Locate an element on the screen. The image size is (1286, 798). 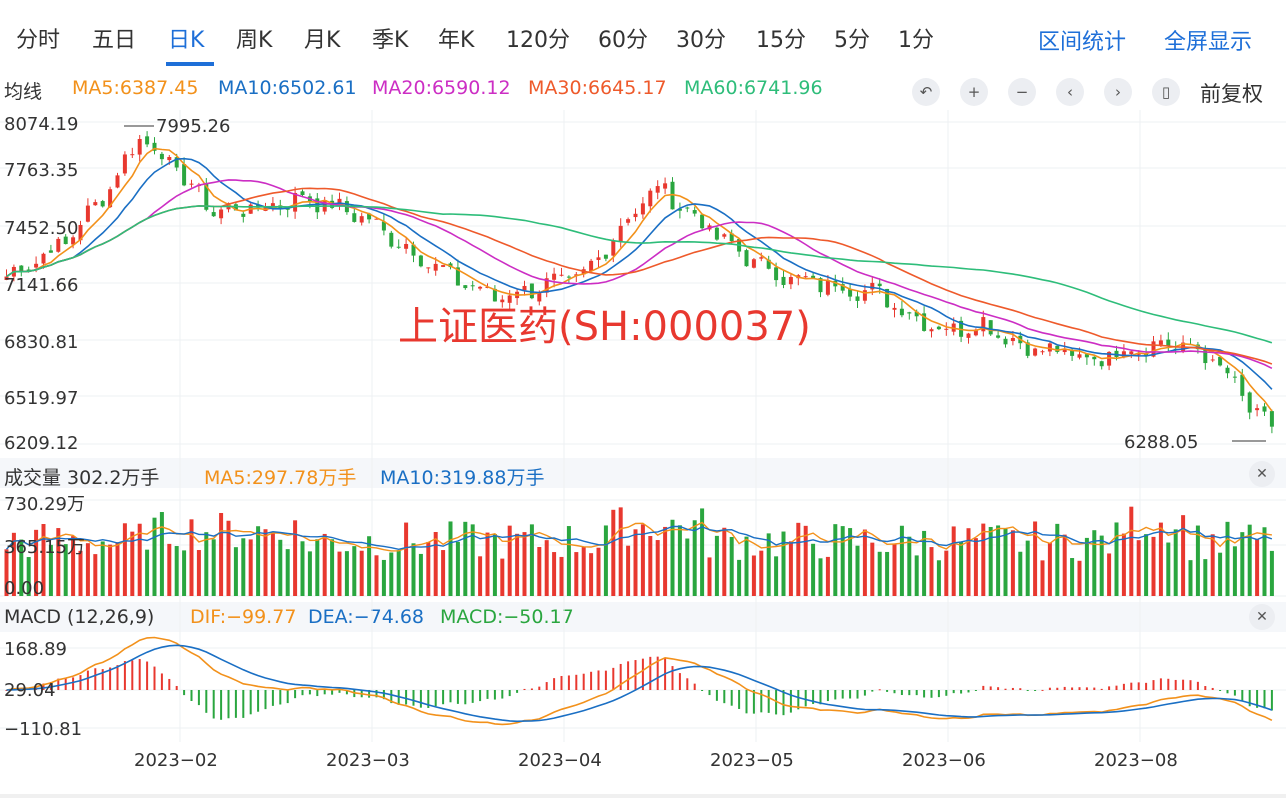
date-tick: 2023−03 is located at coordinates (368, 760).